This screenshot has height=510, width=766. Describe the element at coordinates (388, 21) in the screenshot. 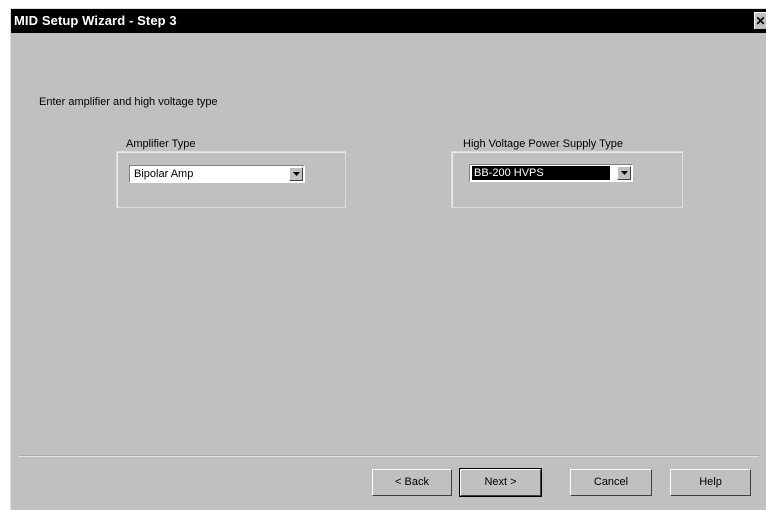

I see `title-bar: MID Setup Wizard - Step 3 ✕` at that location.